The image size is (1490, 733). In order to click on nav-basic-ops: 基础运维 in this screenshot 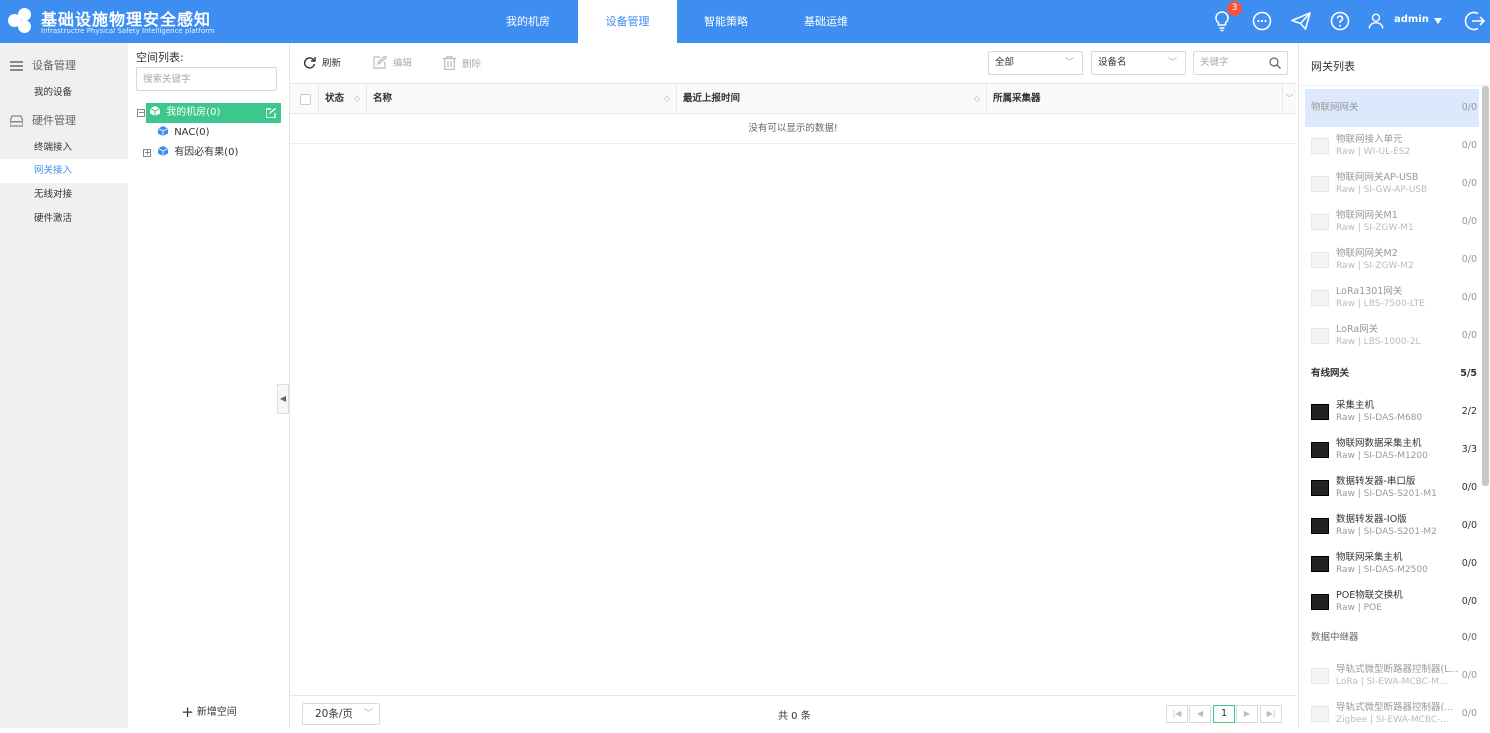, I will do `click(826, 21)`.